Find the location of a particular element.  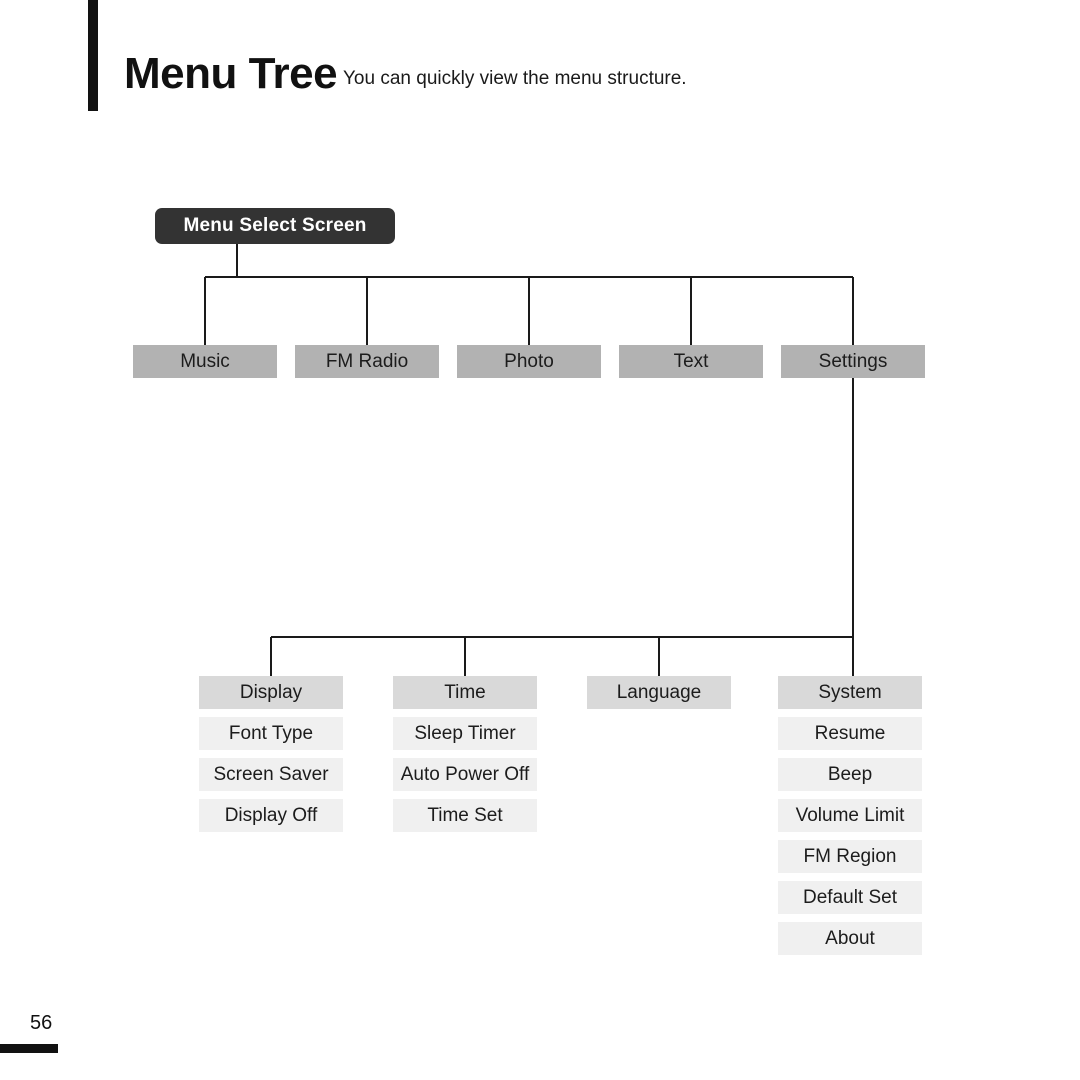

group-head-display: Display is located at coordinates (271, 692).